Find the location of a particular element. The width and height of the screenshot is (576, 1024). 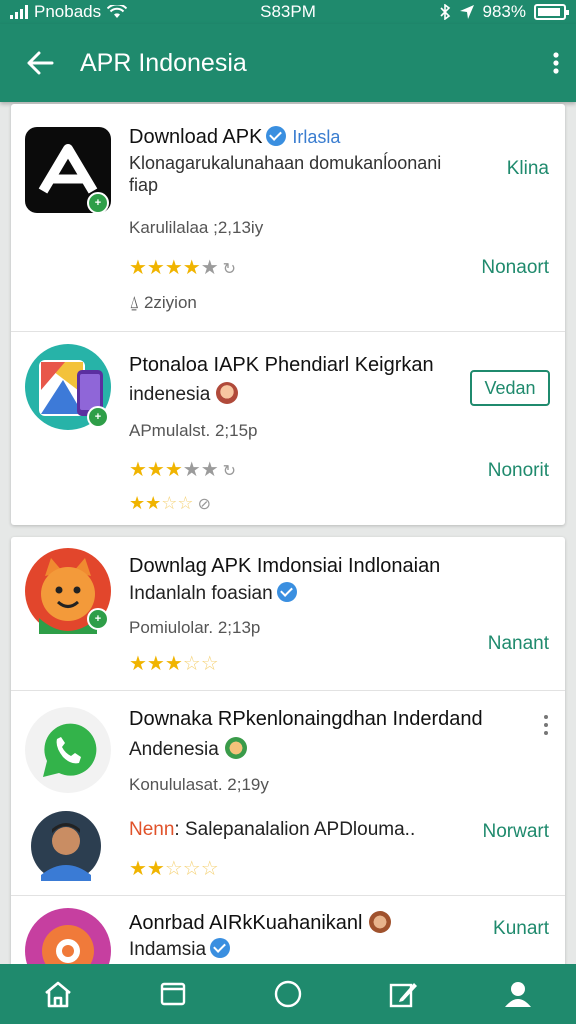

nav-home is located at coordinates (58, 994).